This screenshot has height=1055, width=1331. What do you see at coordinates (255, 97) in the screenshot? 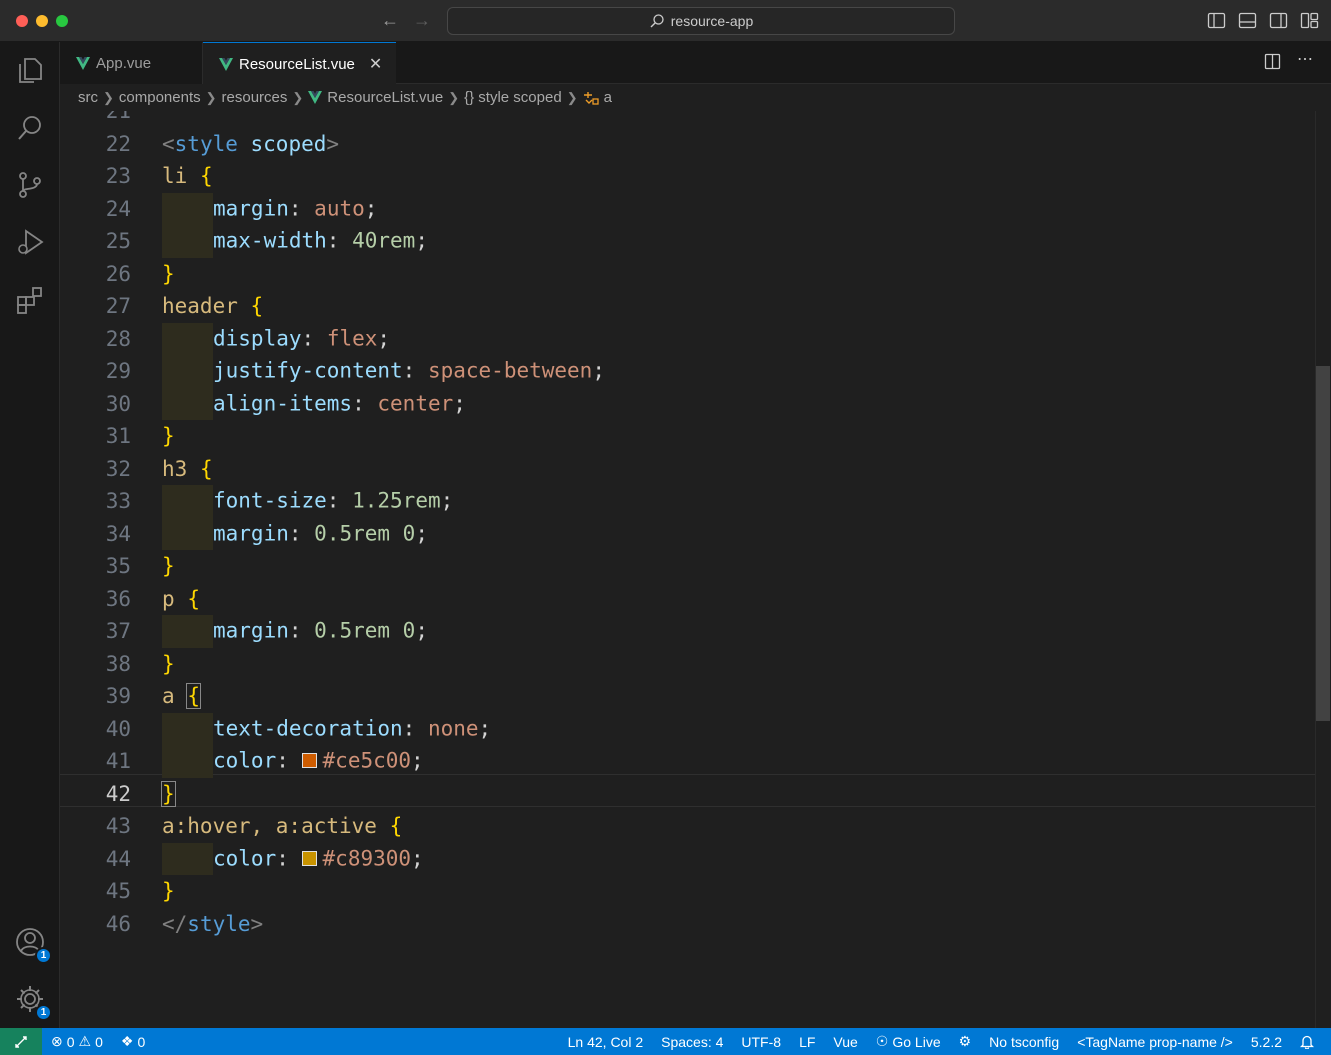
I see `breadcrumb-item: resources` at bounding box center [255, 97].